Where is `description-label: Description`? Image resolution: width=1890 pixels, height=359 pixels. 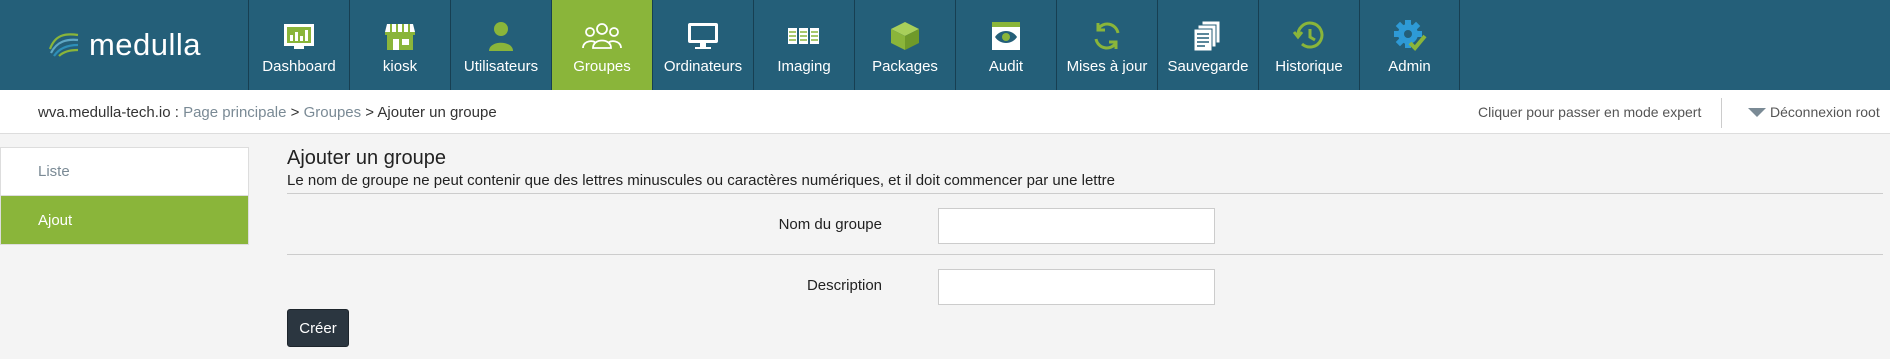 description-label: Description is located at coordinates (844, 285).